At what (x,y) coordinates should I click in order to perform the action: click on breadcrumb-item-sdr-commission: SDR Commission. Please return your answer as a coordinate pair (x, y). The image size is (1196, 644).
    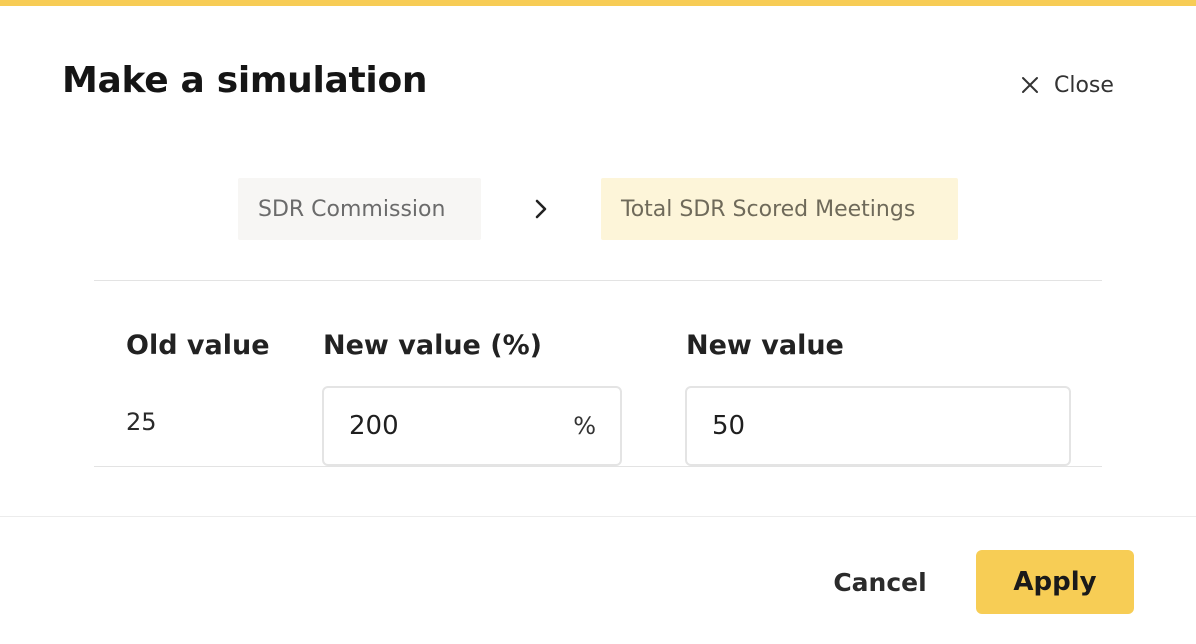
    Looking at the image, I should click on (359, 209).